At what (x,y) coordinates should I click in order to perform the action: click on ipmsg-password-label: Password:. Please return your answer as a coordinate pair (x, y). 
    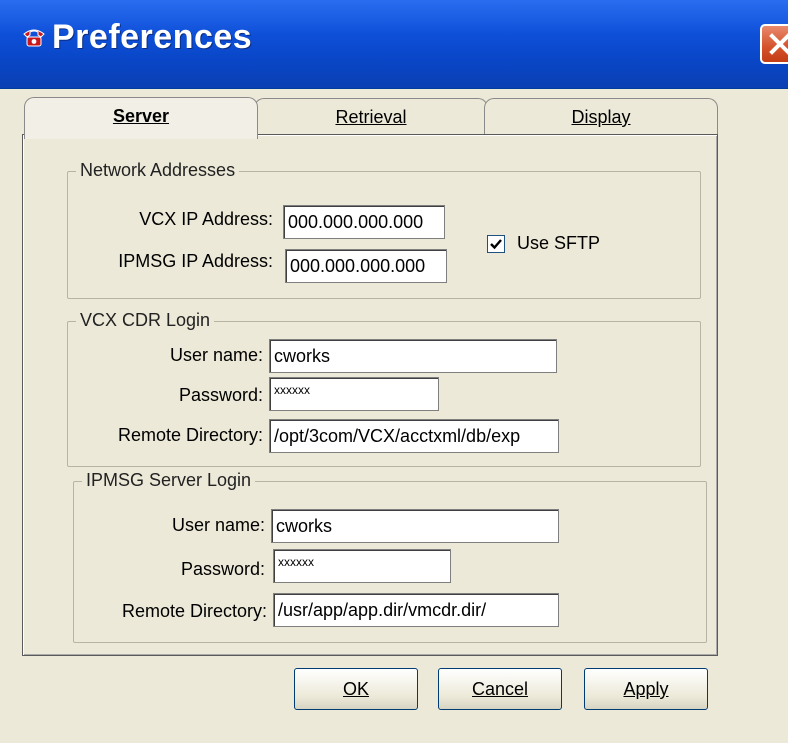
    Looking at the image, I should click on (222, 569).